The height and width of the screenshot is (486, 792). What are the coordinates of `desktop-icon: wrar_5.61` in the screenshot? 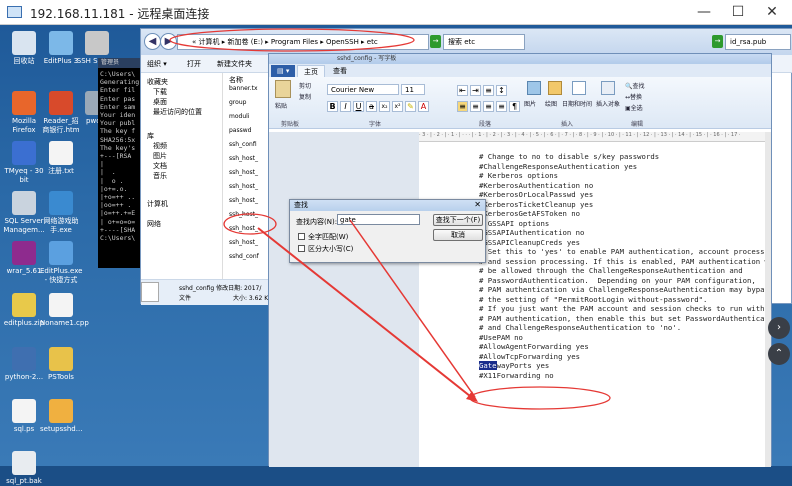 It's located at (24, 258).